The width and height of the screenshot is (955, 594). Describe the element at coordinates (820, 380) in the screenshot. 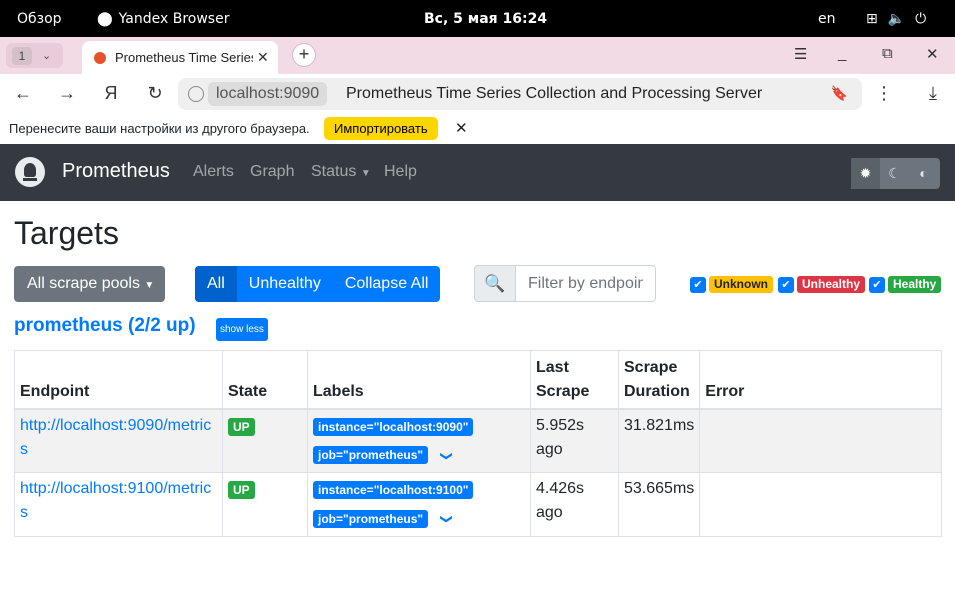

I see `column-header-error: Error` at that location.